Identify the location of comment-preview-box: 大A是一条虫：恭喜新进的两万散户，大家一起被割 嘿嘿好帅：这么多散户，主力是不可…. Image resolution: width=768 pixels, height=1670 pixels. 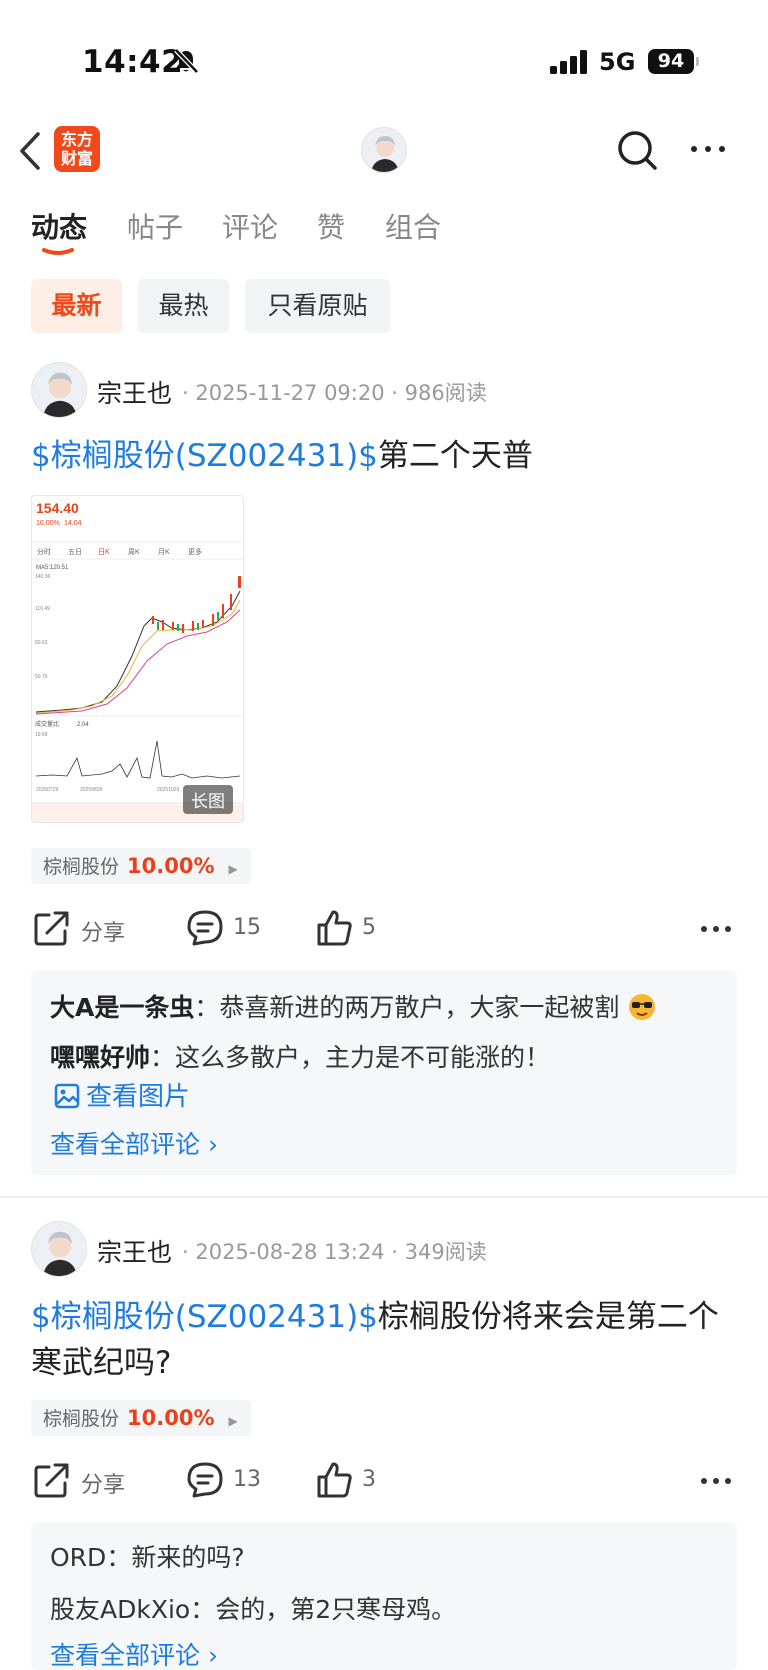
(384, 1072).